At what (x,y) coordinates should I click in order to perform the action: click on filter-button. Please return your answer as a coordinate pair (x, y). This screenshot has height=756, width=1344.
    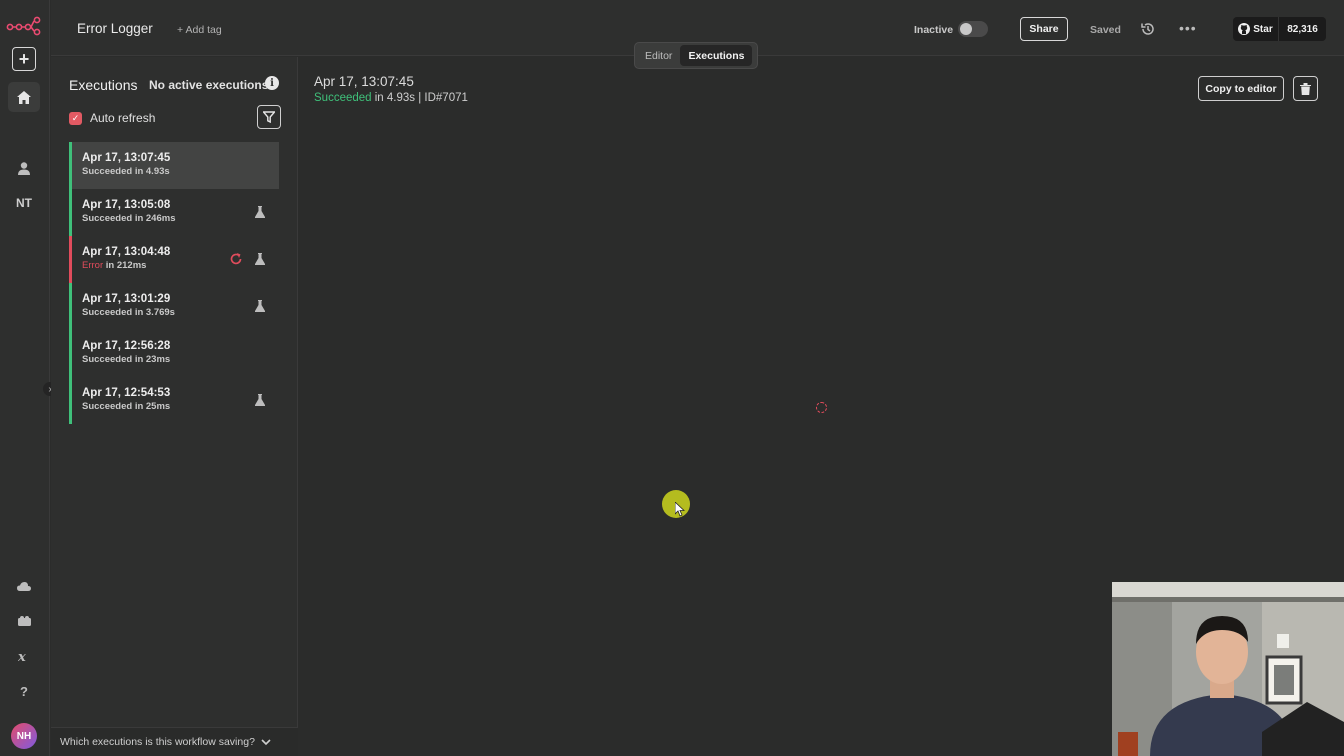
    Looking at the image, I should click on (269, 117).